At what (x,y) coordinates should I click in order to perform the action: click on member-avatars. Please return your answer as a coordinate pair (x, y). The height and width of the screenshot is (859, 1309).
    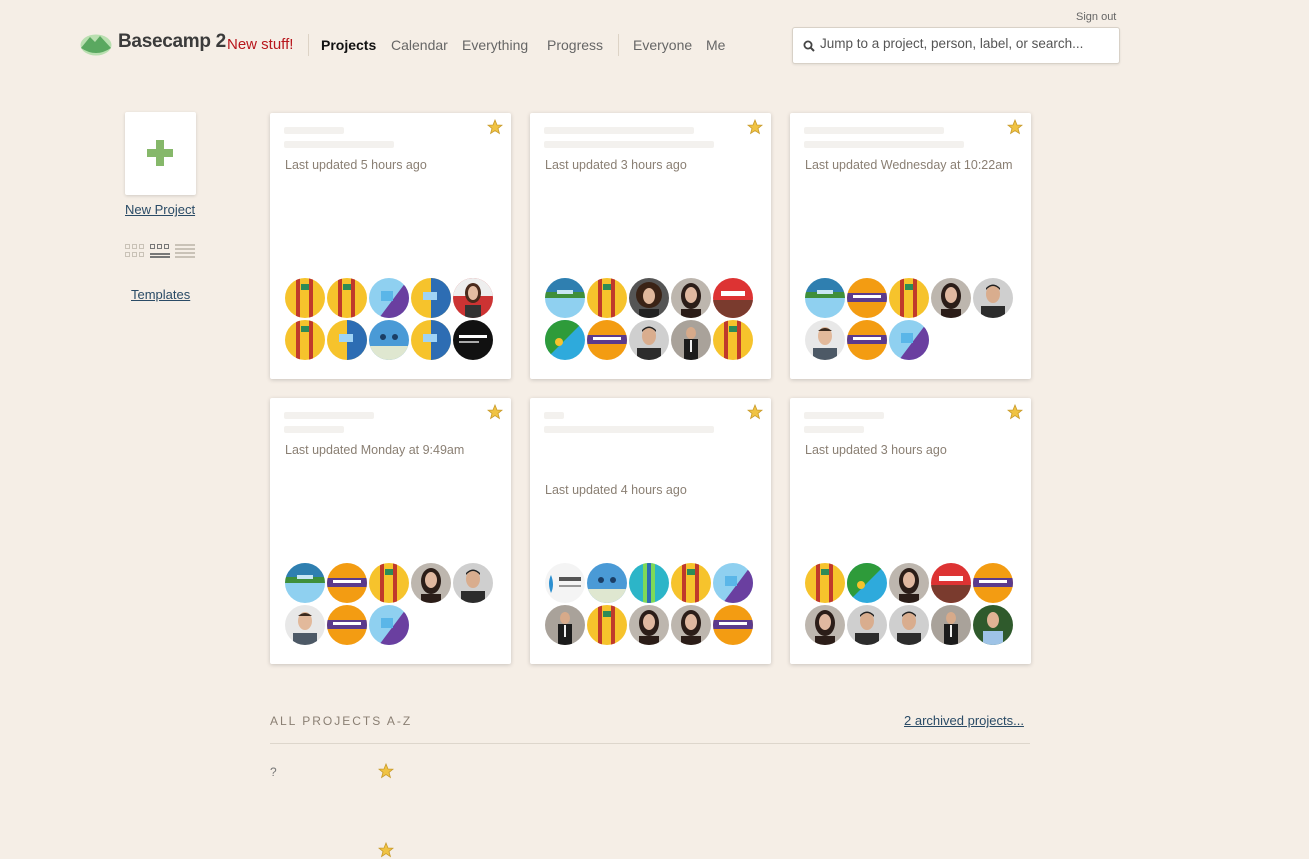
    Looking at the image, I should click on (655, 604).